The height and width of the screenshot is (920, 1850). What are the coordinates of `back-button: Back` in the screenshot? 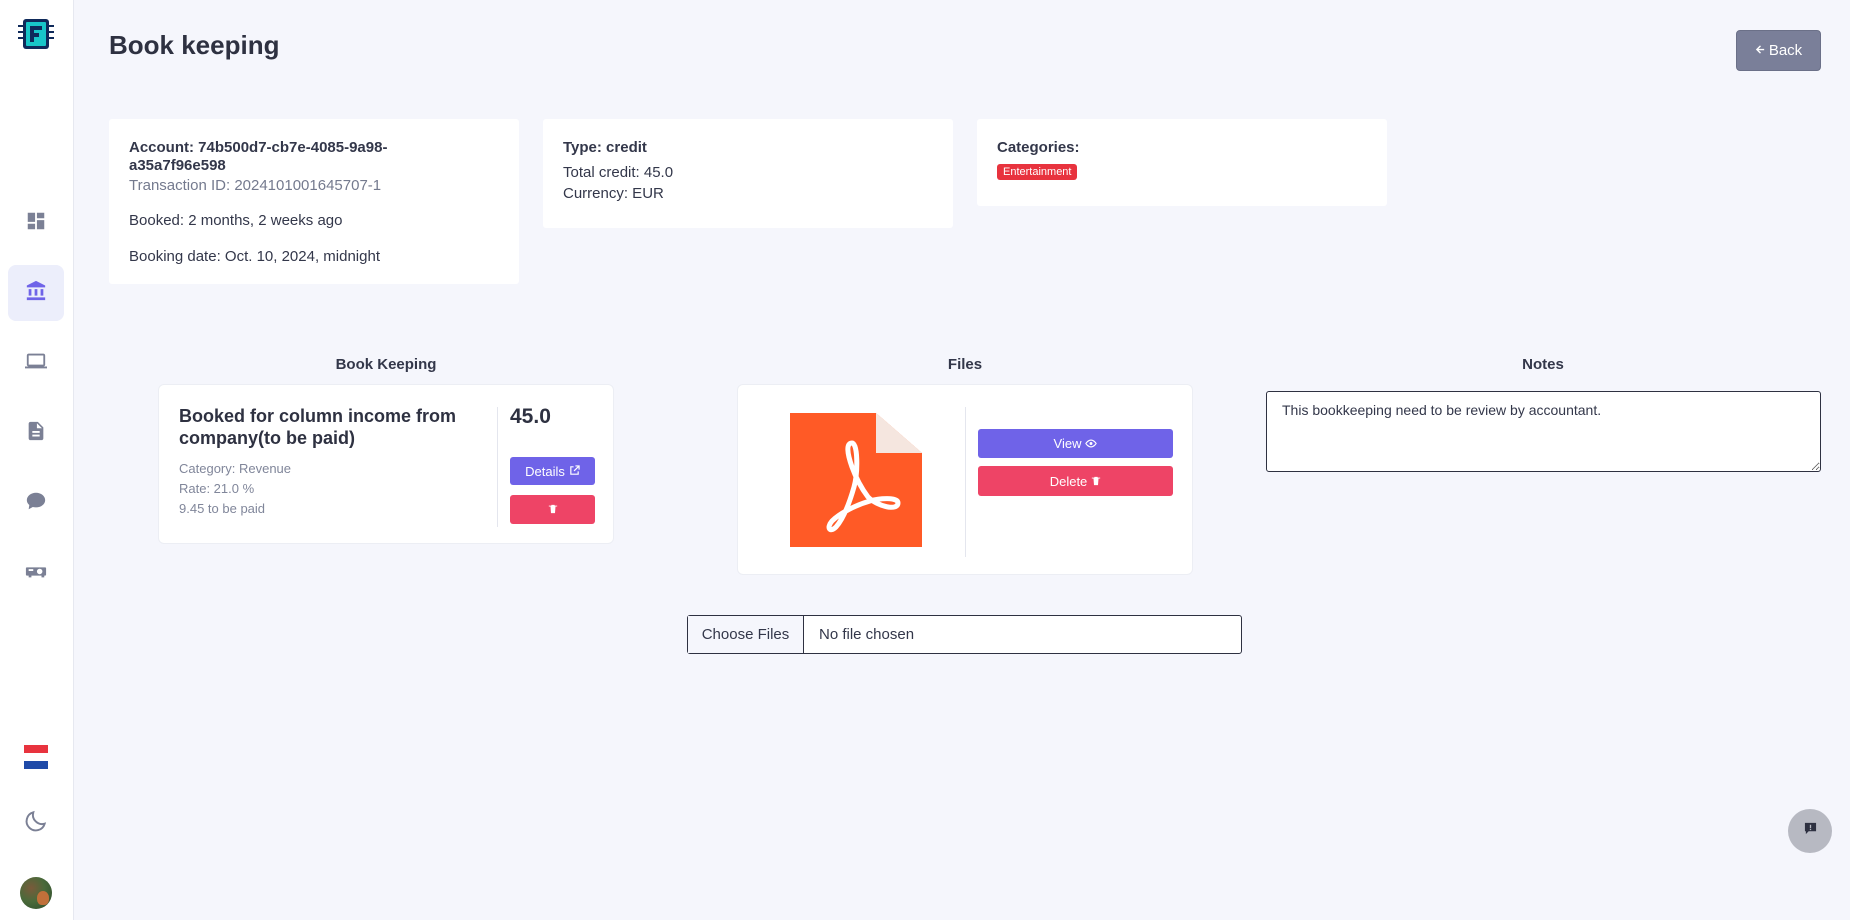 It's located at (1778, 50).